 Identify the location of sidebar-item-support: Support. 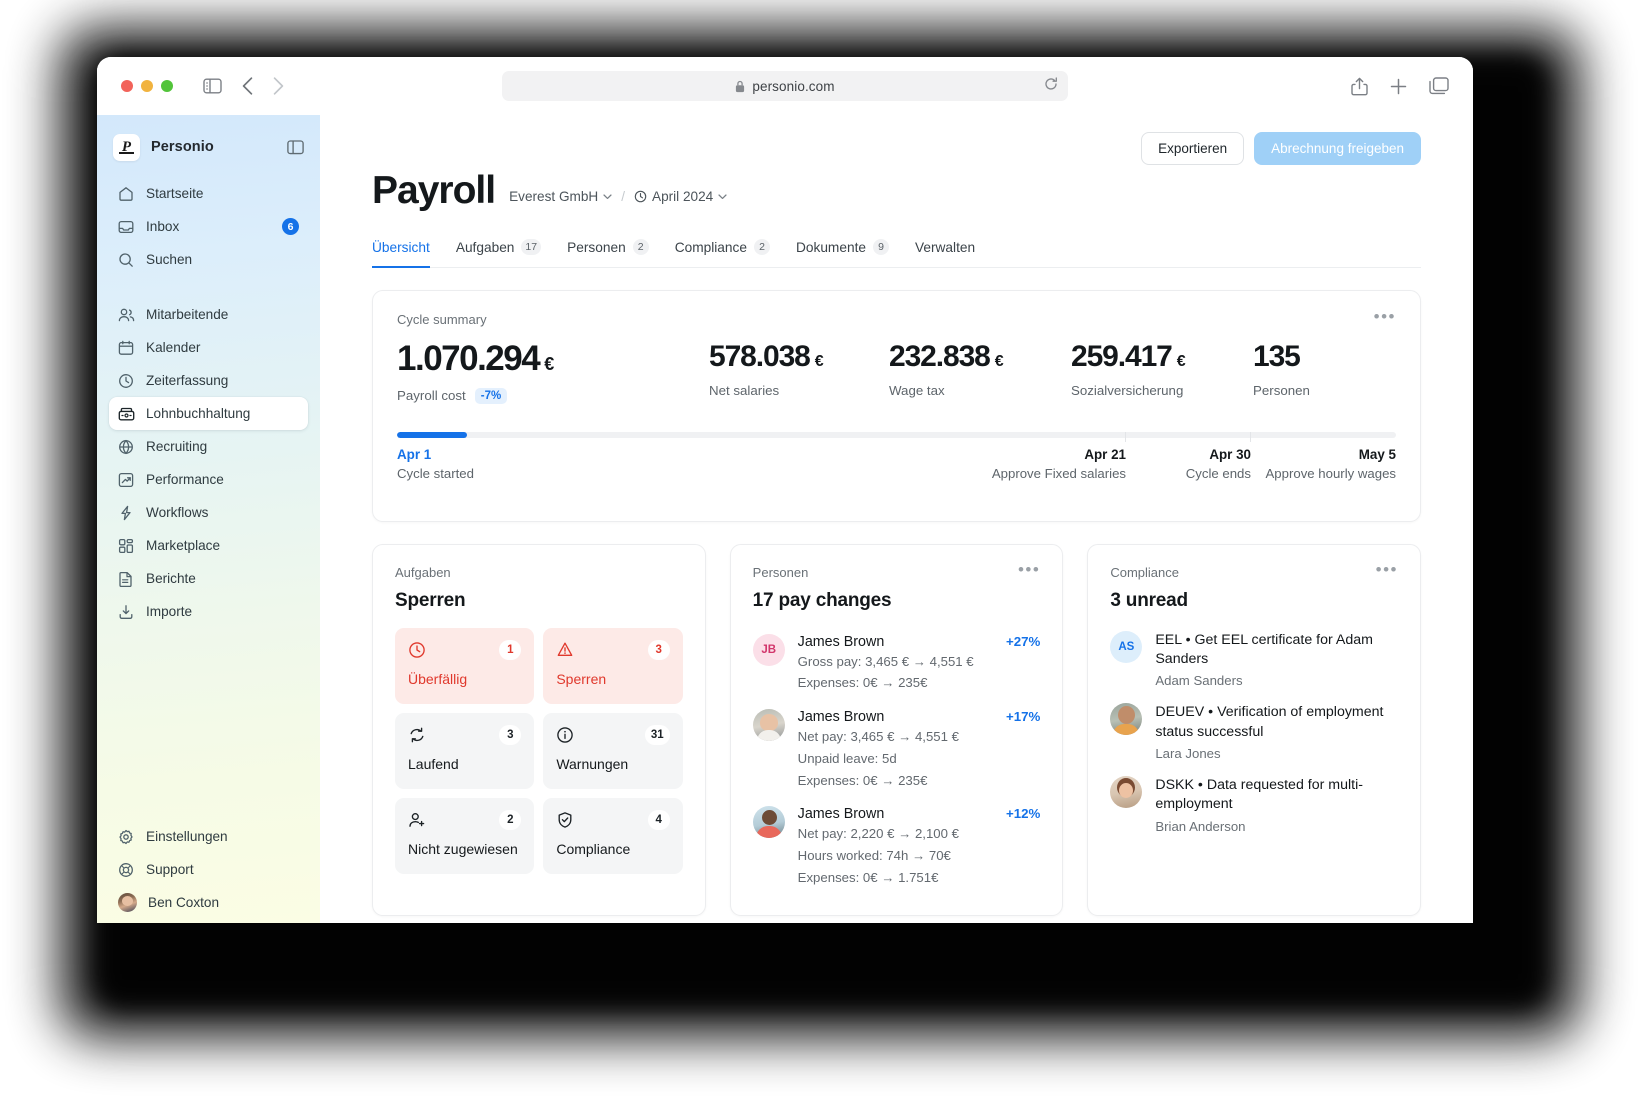
(208, 869).